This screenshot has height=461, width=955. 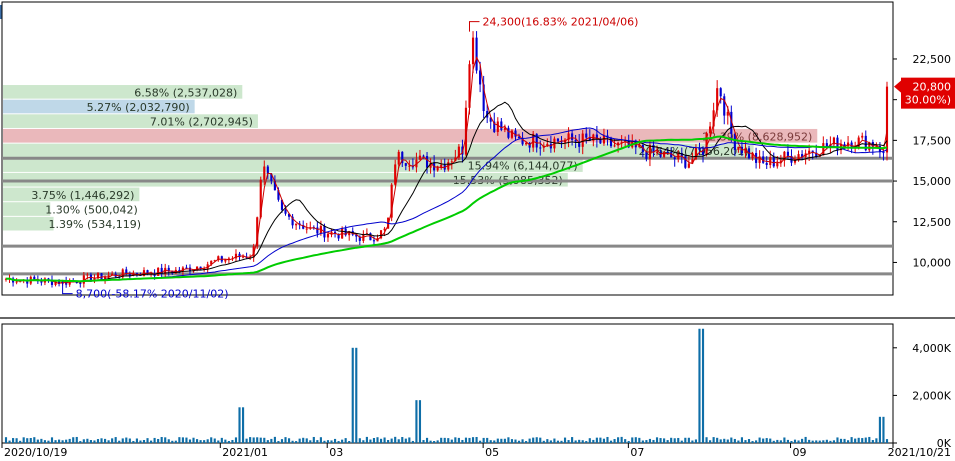 I want to click on volume-profile-label: 3.75% (1,446,292), so click(x=82, y=195).